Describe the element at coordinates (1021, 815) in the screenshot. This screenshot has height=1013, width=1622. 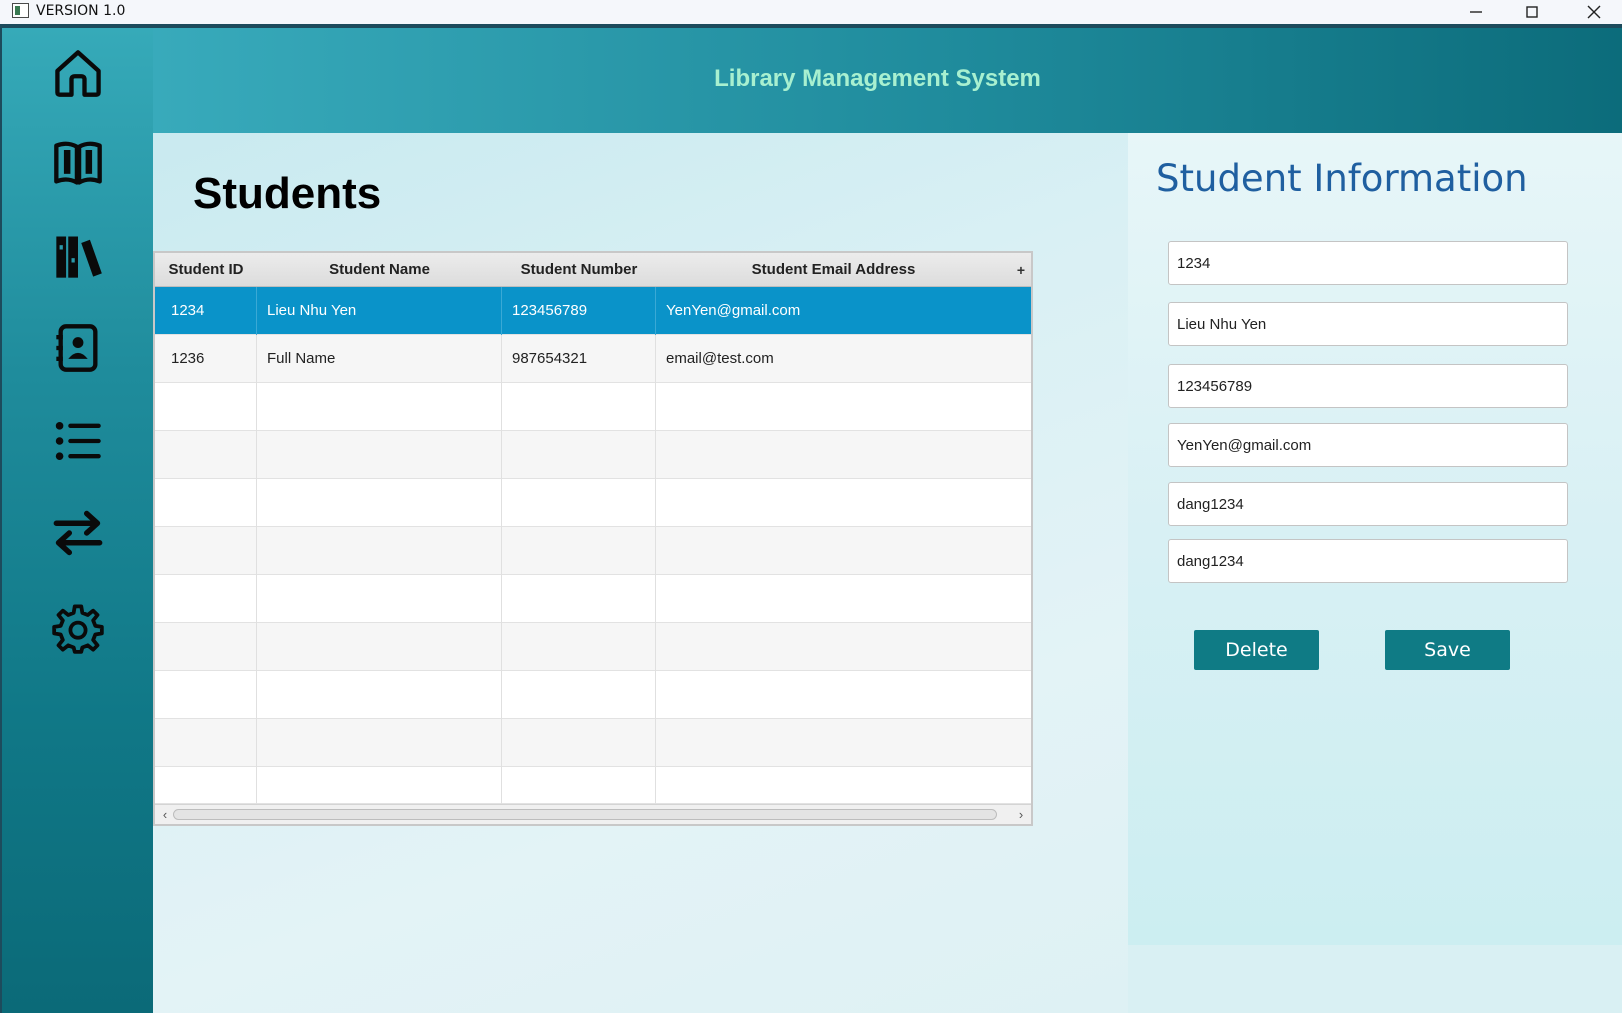
I see `scroll-right-icon: ›` at that location.